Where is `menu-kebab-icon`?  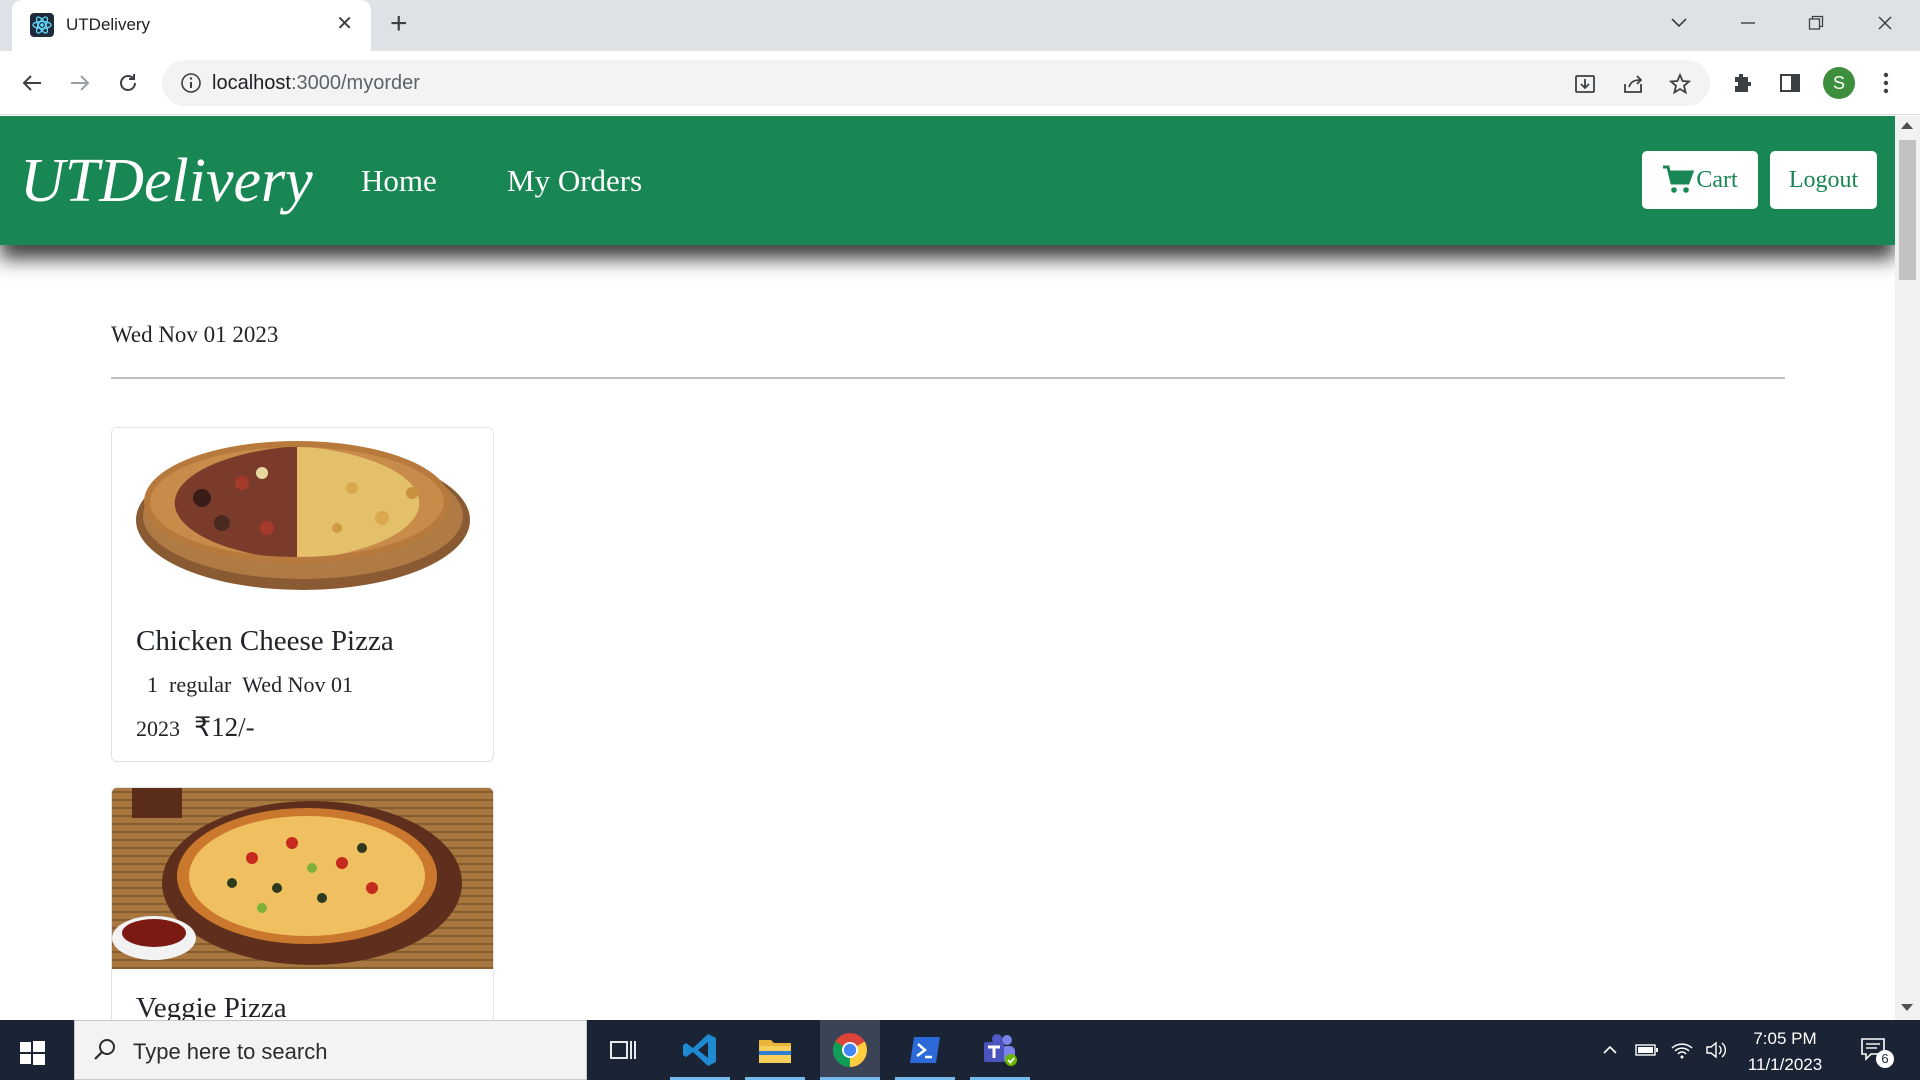 menu-kebab-icon is located at coordinates (1886, 83).